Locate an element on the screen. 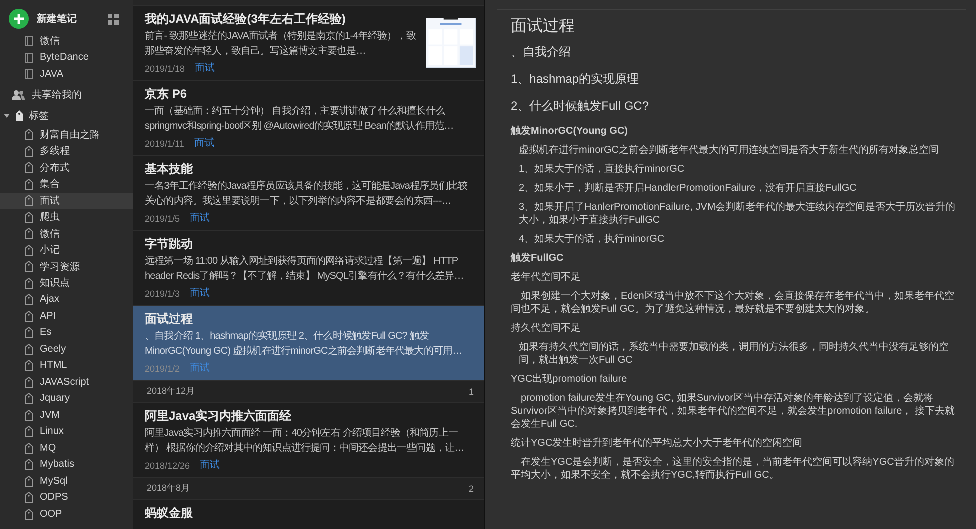  paragraph: 虚拟机在进行minorGC之前会判断老年代最大的可用连续空间是否大于新生代的所有对象总空间 is located at coordinates (729, 150).